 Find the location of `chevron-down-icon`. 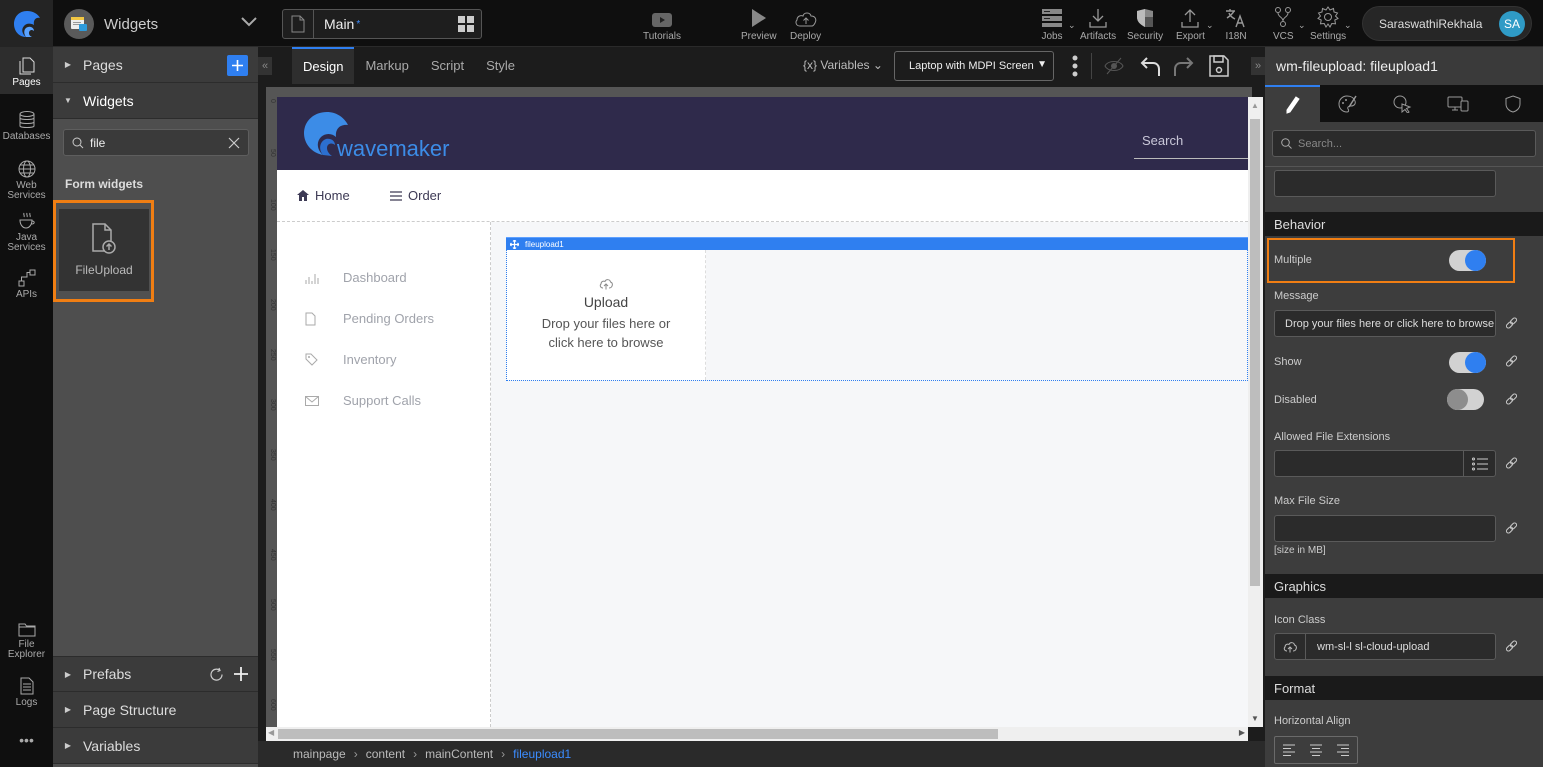

chevron-down-icon is located at coordinates (249, 22).